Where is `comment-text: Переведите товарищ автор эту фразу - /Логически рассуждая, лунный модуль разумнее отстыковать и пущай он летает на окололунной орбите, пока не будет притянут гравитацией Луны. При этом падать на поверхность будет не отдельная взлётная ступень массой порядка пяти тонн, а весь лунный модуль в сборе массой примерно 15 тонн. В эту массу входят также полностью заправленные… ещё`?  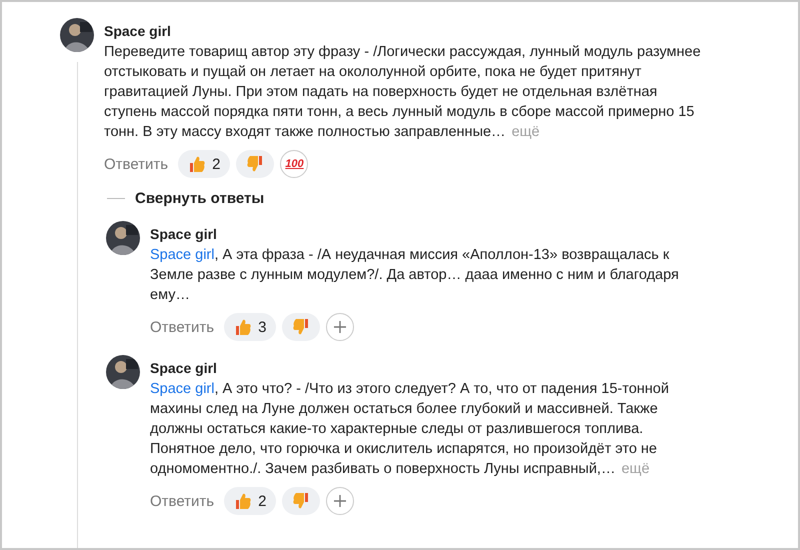
comment-text: Переведите товарищ автор эту фразу - /Логически рассуждая, лунный модуль разумнее отстыковать и пущай он летает на окололунной орбите, пока не будет притянут гравитацией Луны. При этом падать на поверхность будет не отдельная взлётная ступень массой порядка пяти тонн, а весь лунный модуль в сборе массой примерно 15 тонн. В эту массу входят также полностью заправленные… ещё is located at coordinates (403, 92).